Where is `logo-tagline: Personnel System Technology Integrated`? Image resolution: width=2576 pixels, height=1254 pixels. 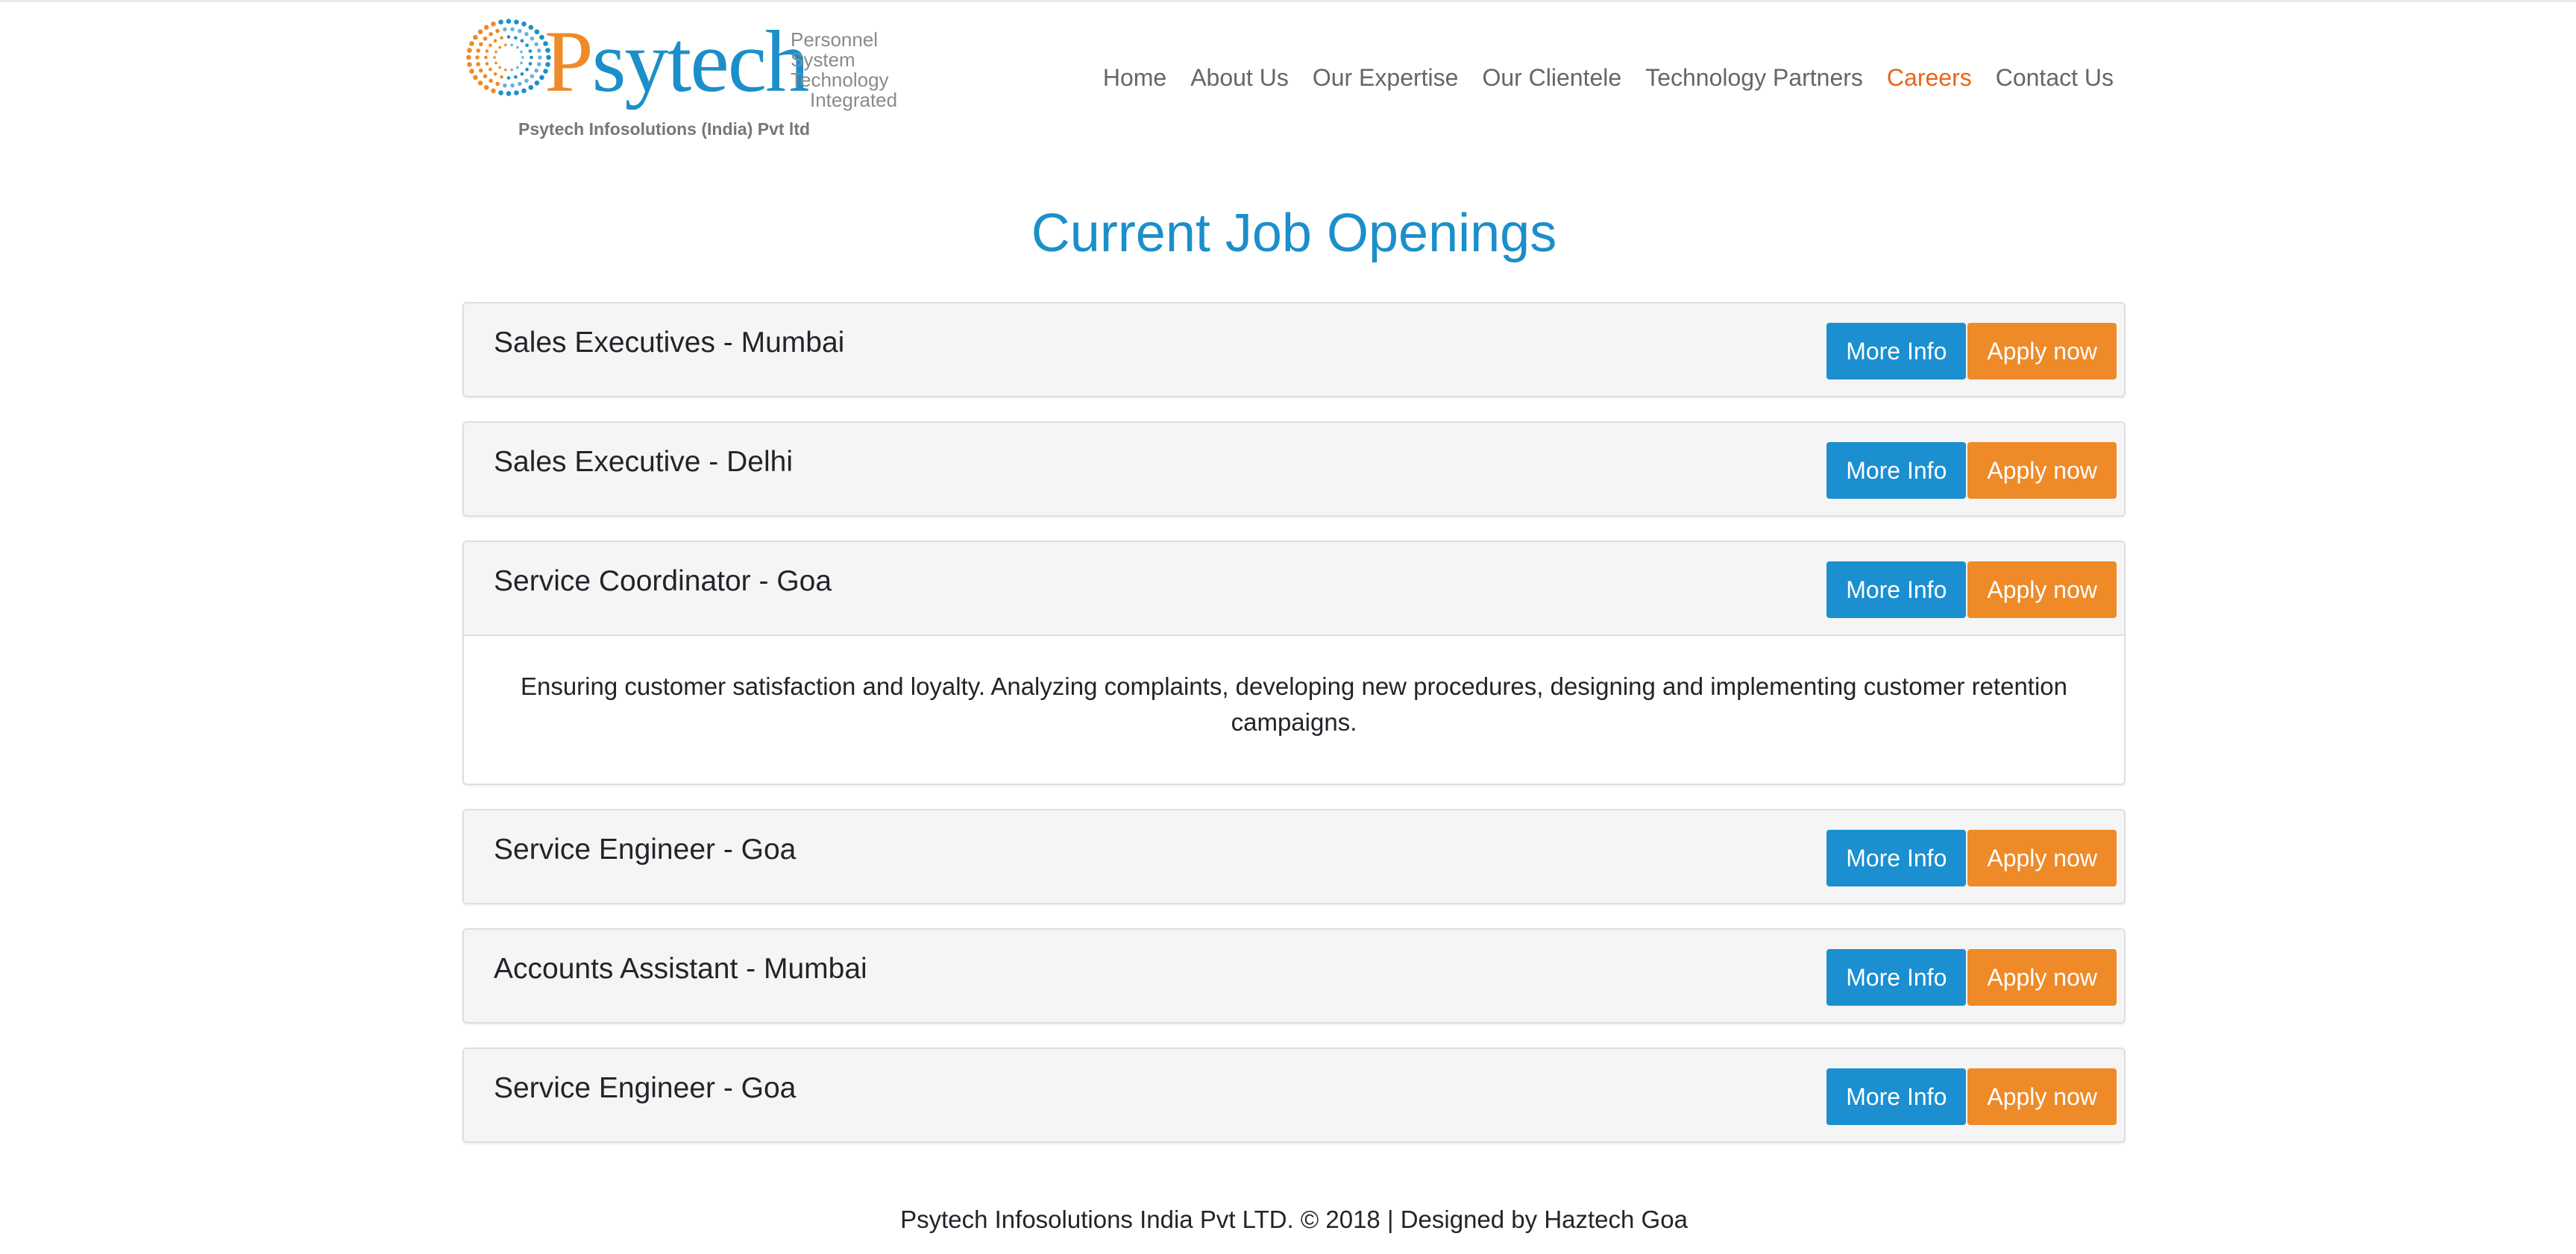
logo-tagline: Personnel System Technology Integrated is located at coordinates (844, 70).